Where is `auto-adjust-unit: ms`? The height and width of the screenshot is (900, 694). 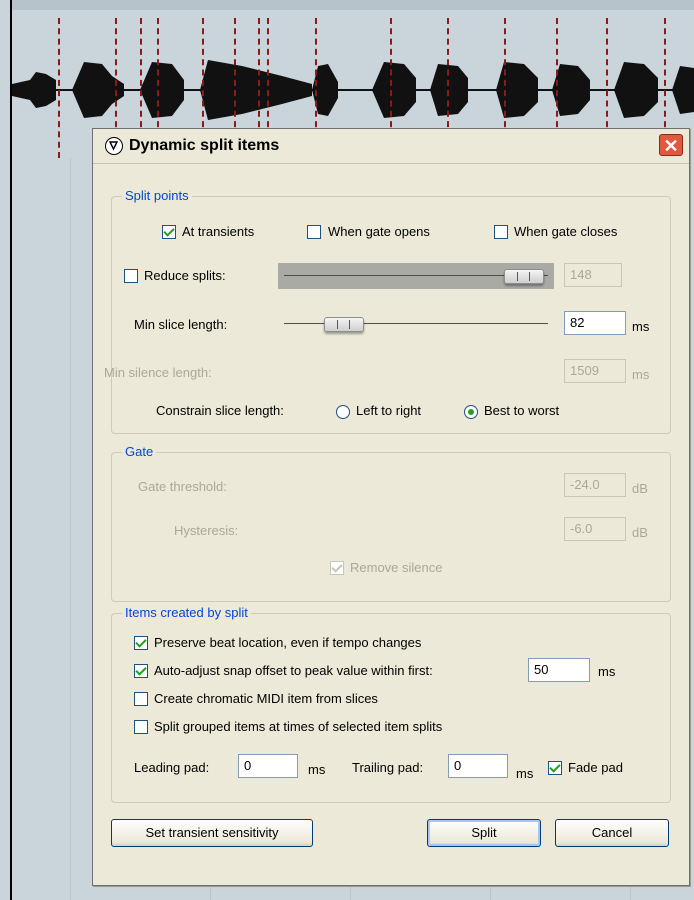 auto-adjust-unit: ms is located at coordinates (607, 671).